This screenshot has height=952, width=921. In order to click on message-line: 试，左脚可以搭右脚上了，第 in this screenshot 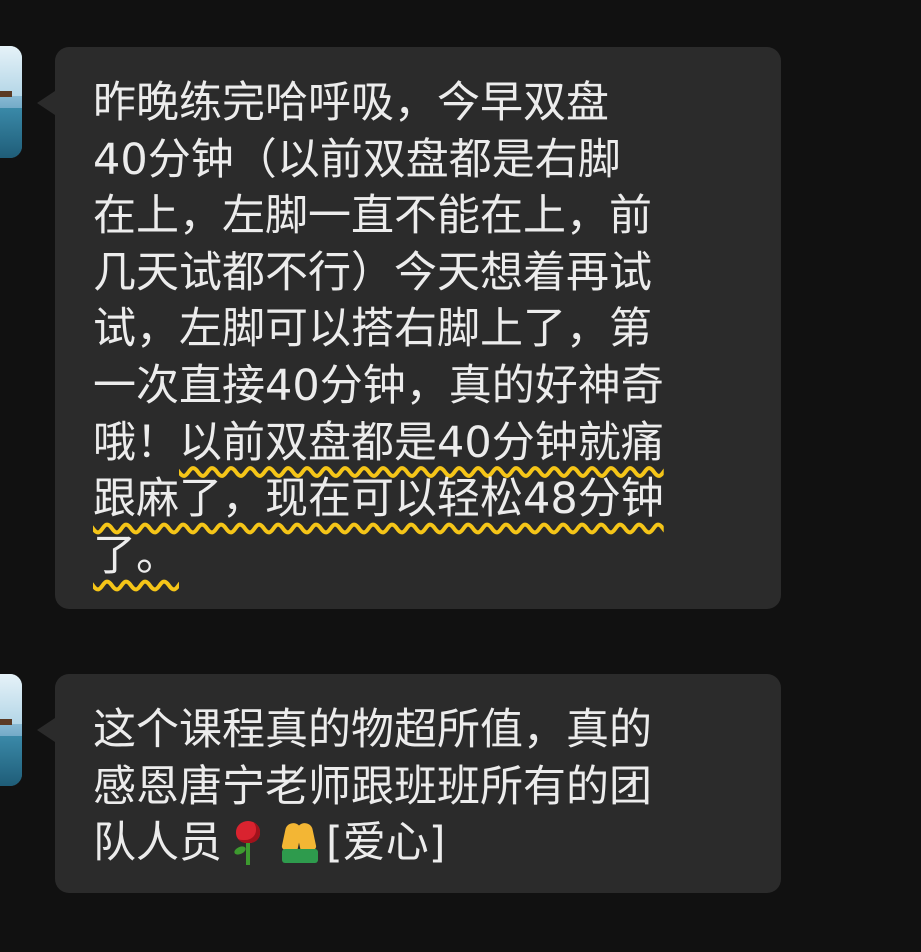, I will do `click(372, 329)`.